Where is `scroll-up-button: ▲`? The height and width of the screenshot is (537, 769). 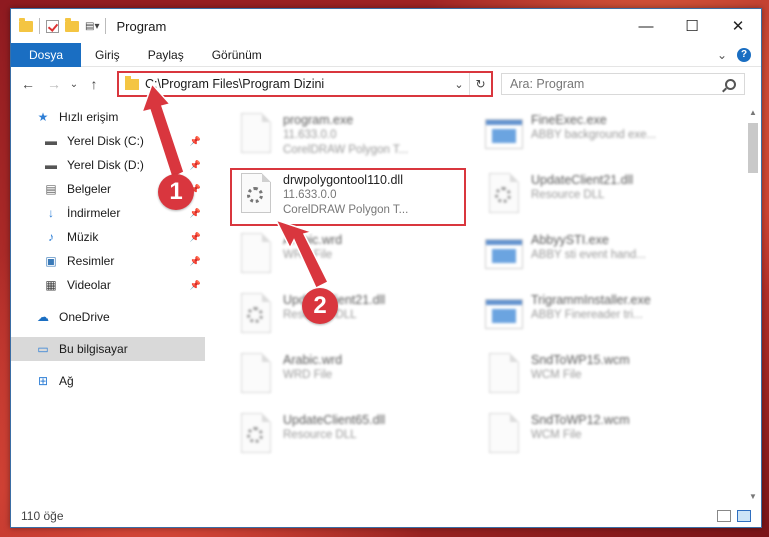
scroll-up-button: ▲ is located at coordinates (753, 113).